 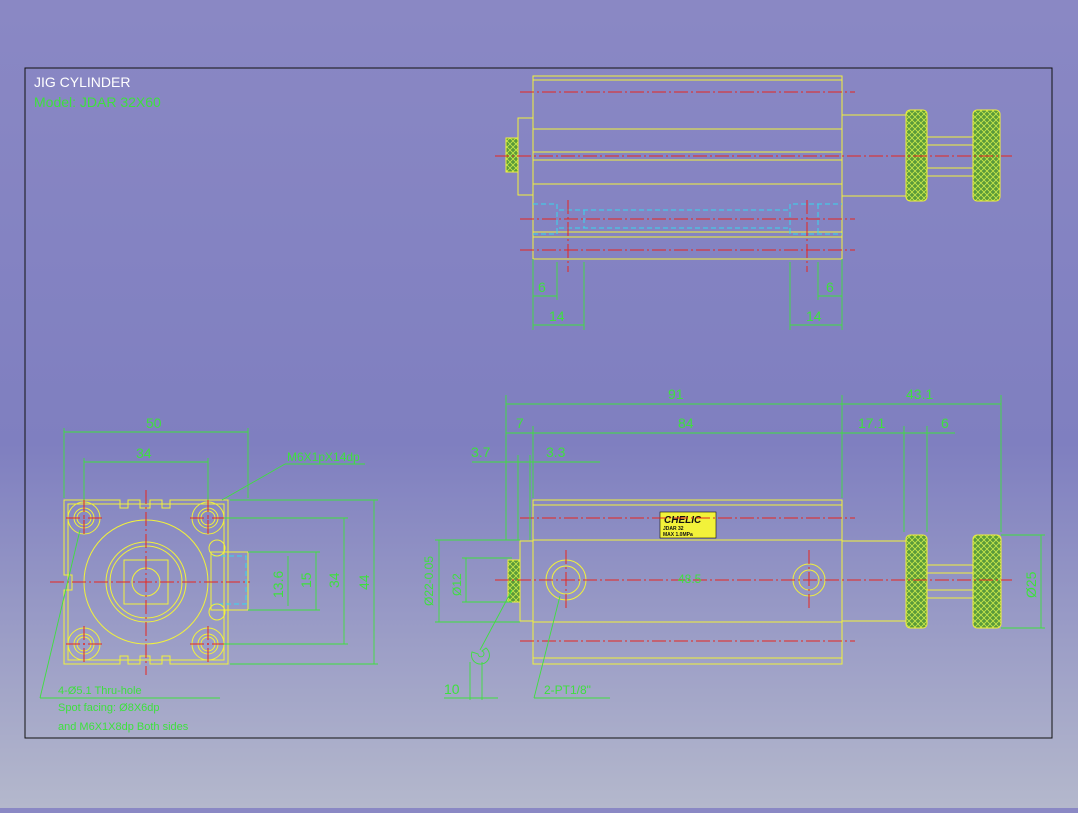 What do you see at coordinates (556, 452) in the screenshot?
I see `dim-3-3: 3.3` at bounding box center [556, 452].